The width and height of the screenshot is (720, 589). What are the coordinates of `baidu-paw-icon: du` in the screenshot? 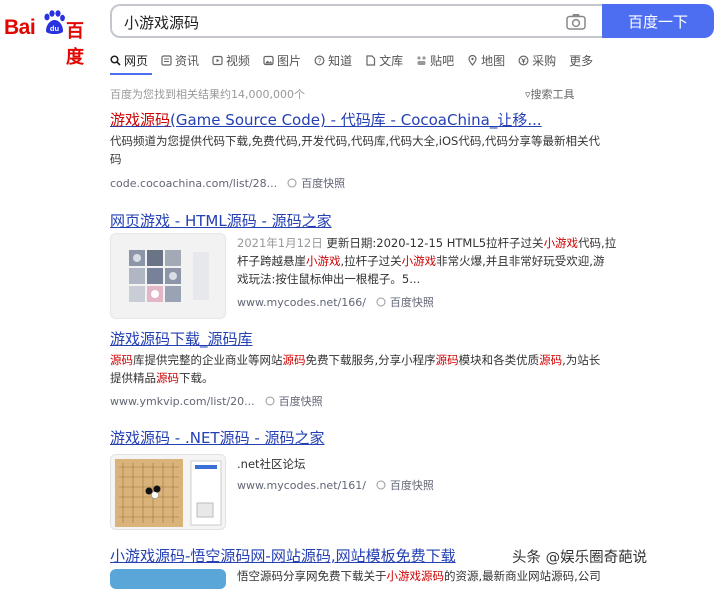 It's located at (54, 22).